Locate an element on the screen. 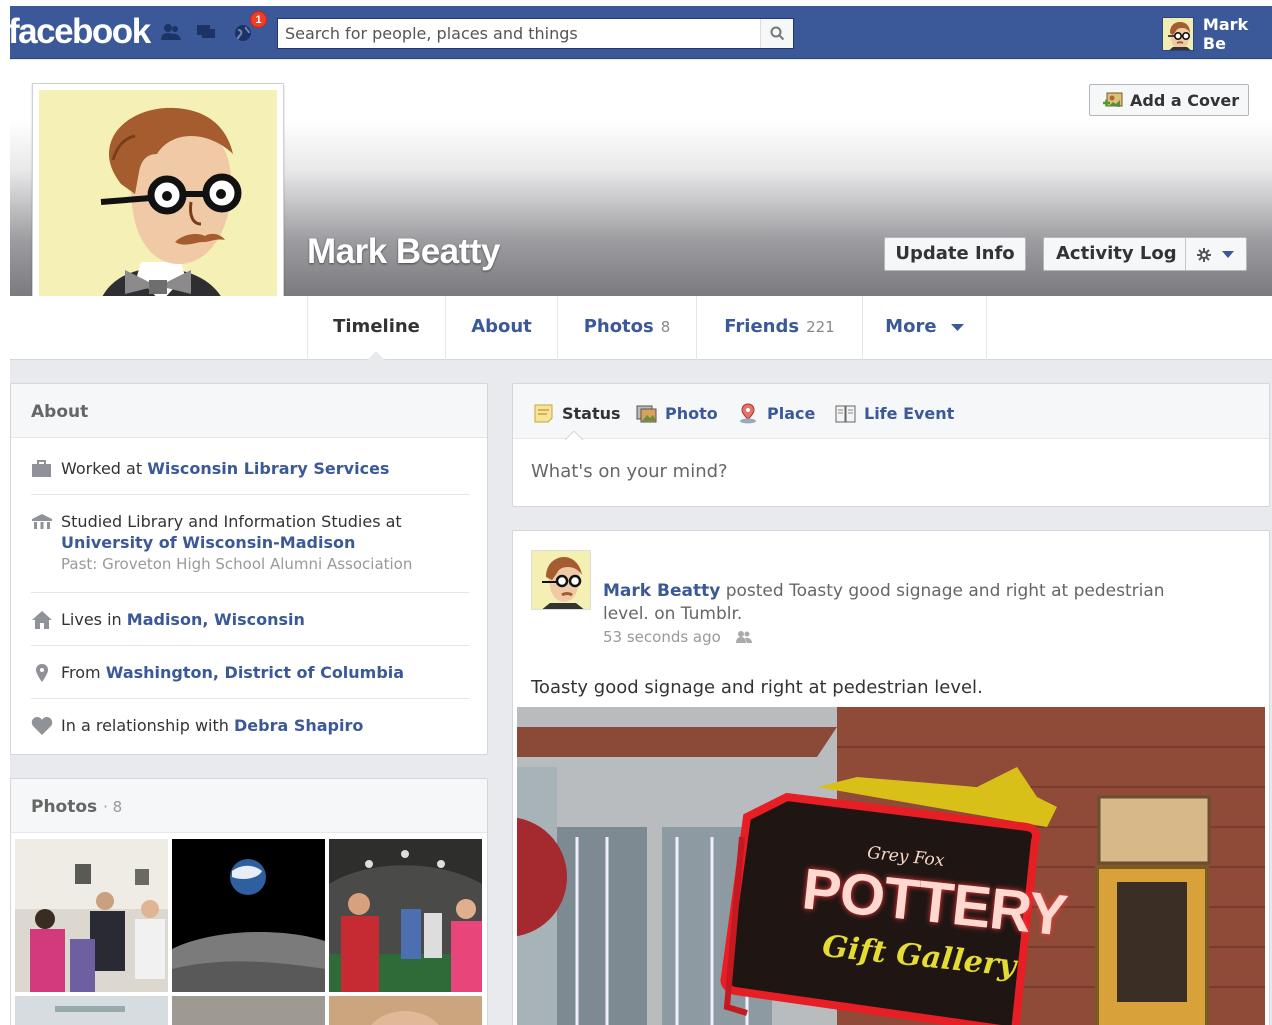 The height and width of the screenshot is (1025, 1272). work-icon is located at coordinates (41, 468).